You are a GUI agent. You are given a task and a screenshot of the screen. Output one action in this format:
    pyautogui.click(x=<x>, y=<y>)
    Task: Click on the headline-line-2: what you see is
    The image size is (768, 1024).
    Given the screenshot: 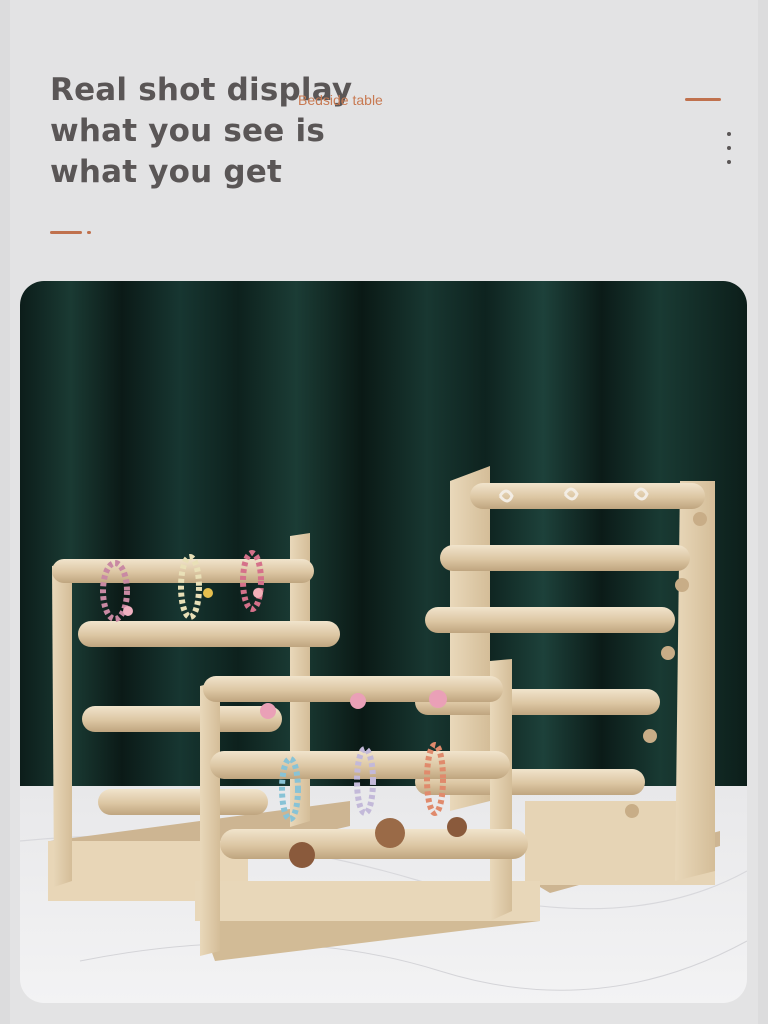 What is the action you would take?
    pyautogui.click(x=187, y=131)
    